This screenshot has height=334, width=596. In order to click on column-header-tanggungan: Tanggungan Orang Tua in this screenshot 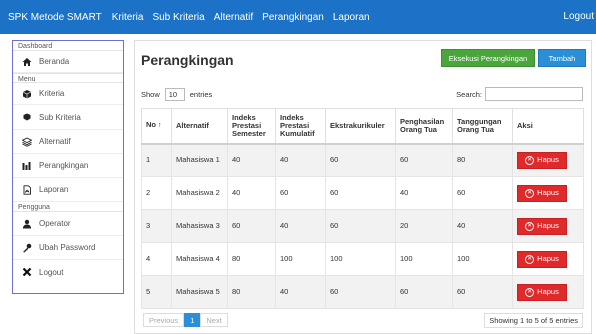, I will do `click(482, 126)`.